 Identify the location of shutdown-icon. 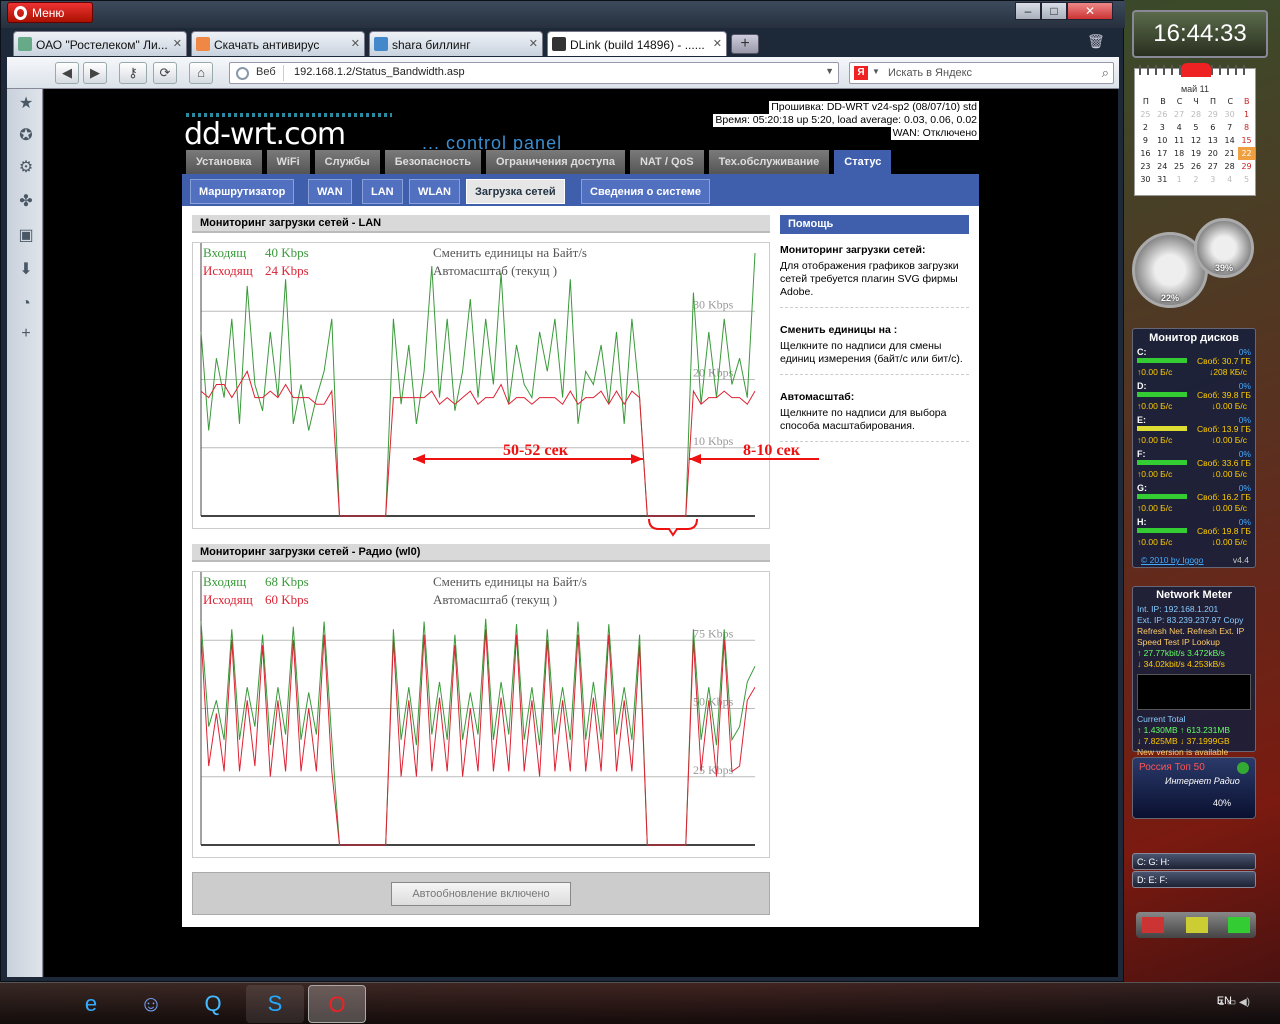
(1153, 925).